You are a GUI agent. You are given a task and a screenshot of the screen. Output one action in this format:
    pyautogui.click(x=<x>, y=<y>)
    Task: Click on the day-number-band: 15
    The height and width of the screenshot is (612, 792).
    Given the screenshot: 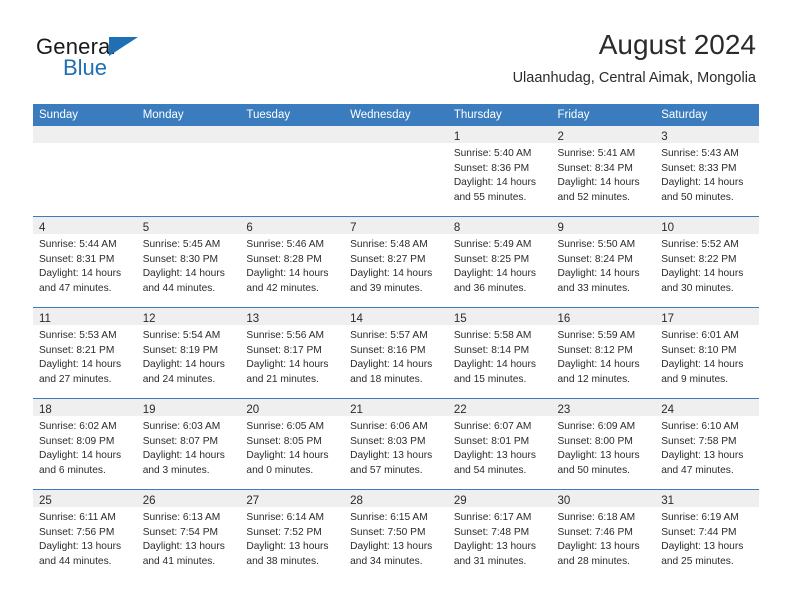 What is the action you would take?
    pyautogui.click(x=499, y=316)
    